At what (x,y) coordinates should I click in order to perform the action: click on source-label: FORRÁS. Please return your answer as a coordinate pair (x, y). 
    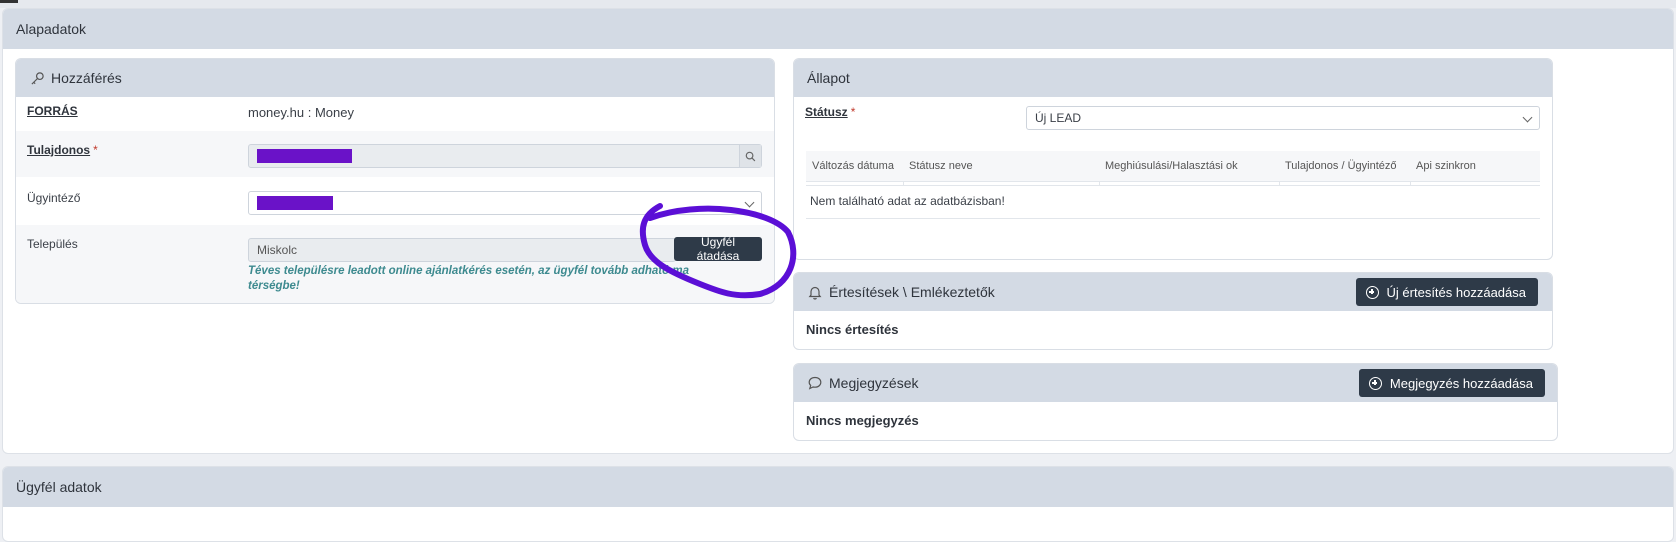
    Looking at the image, I should click on (52, 111).